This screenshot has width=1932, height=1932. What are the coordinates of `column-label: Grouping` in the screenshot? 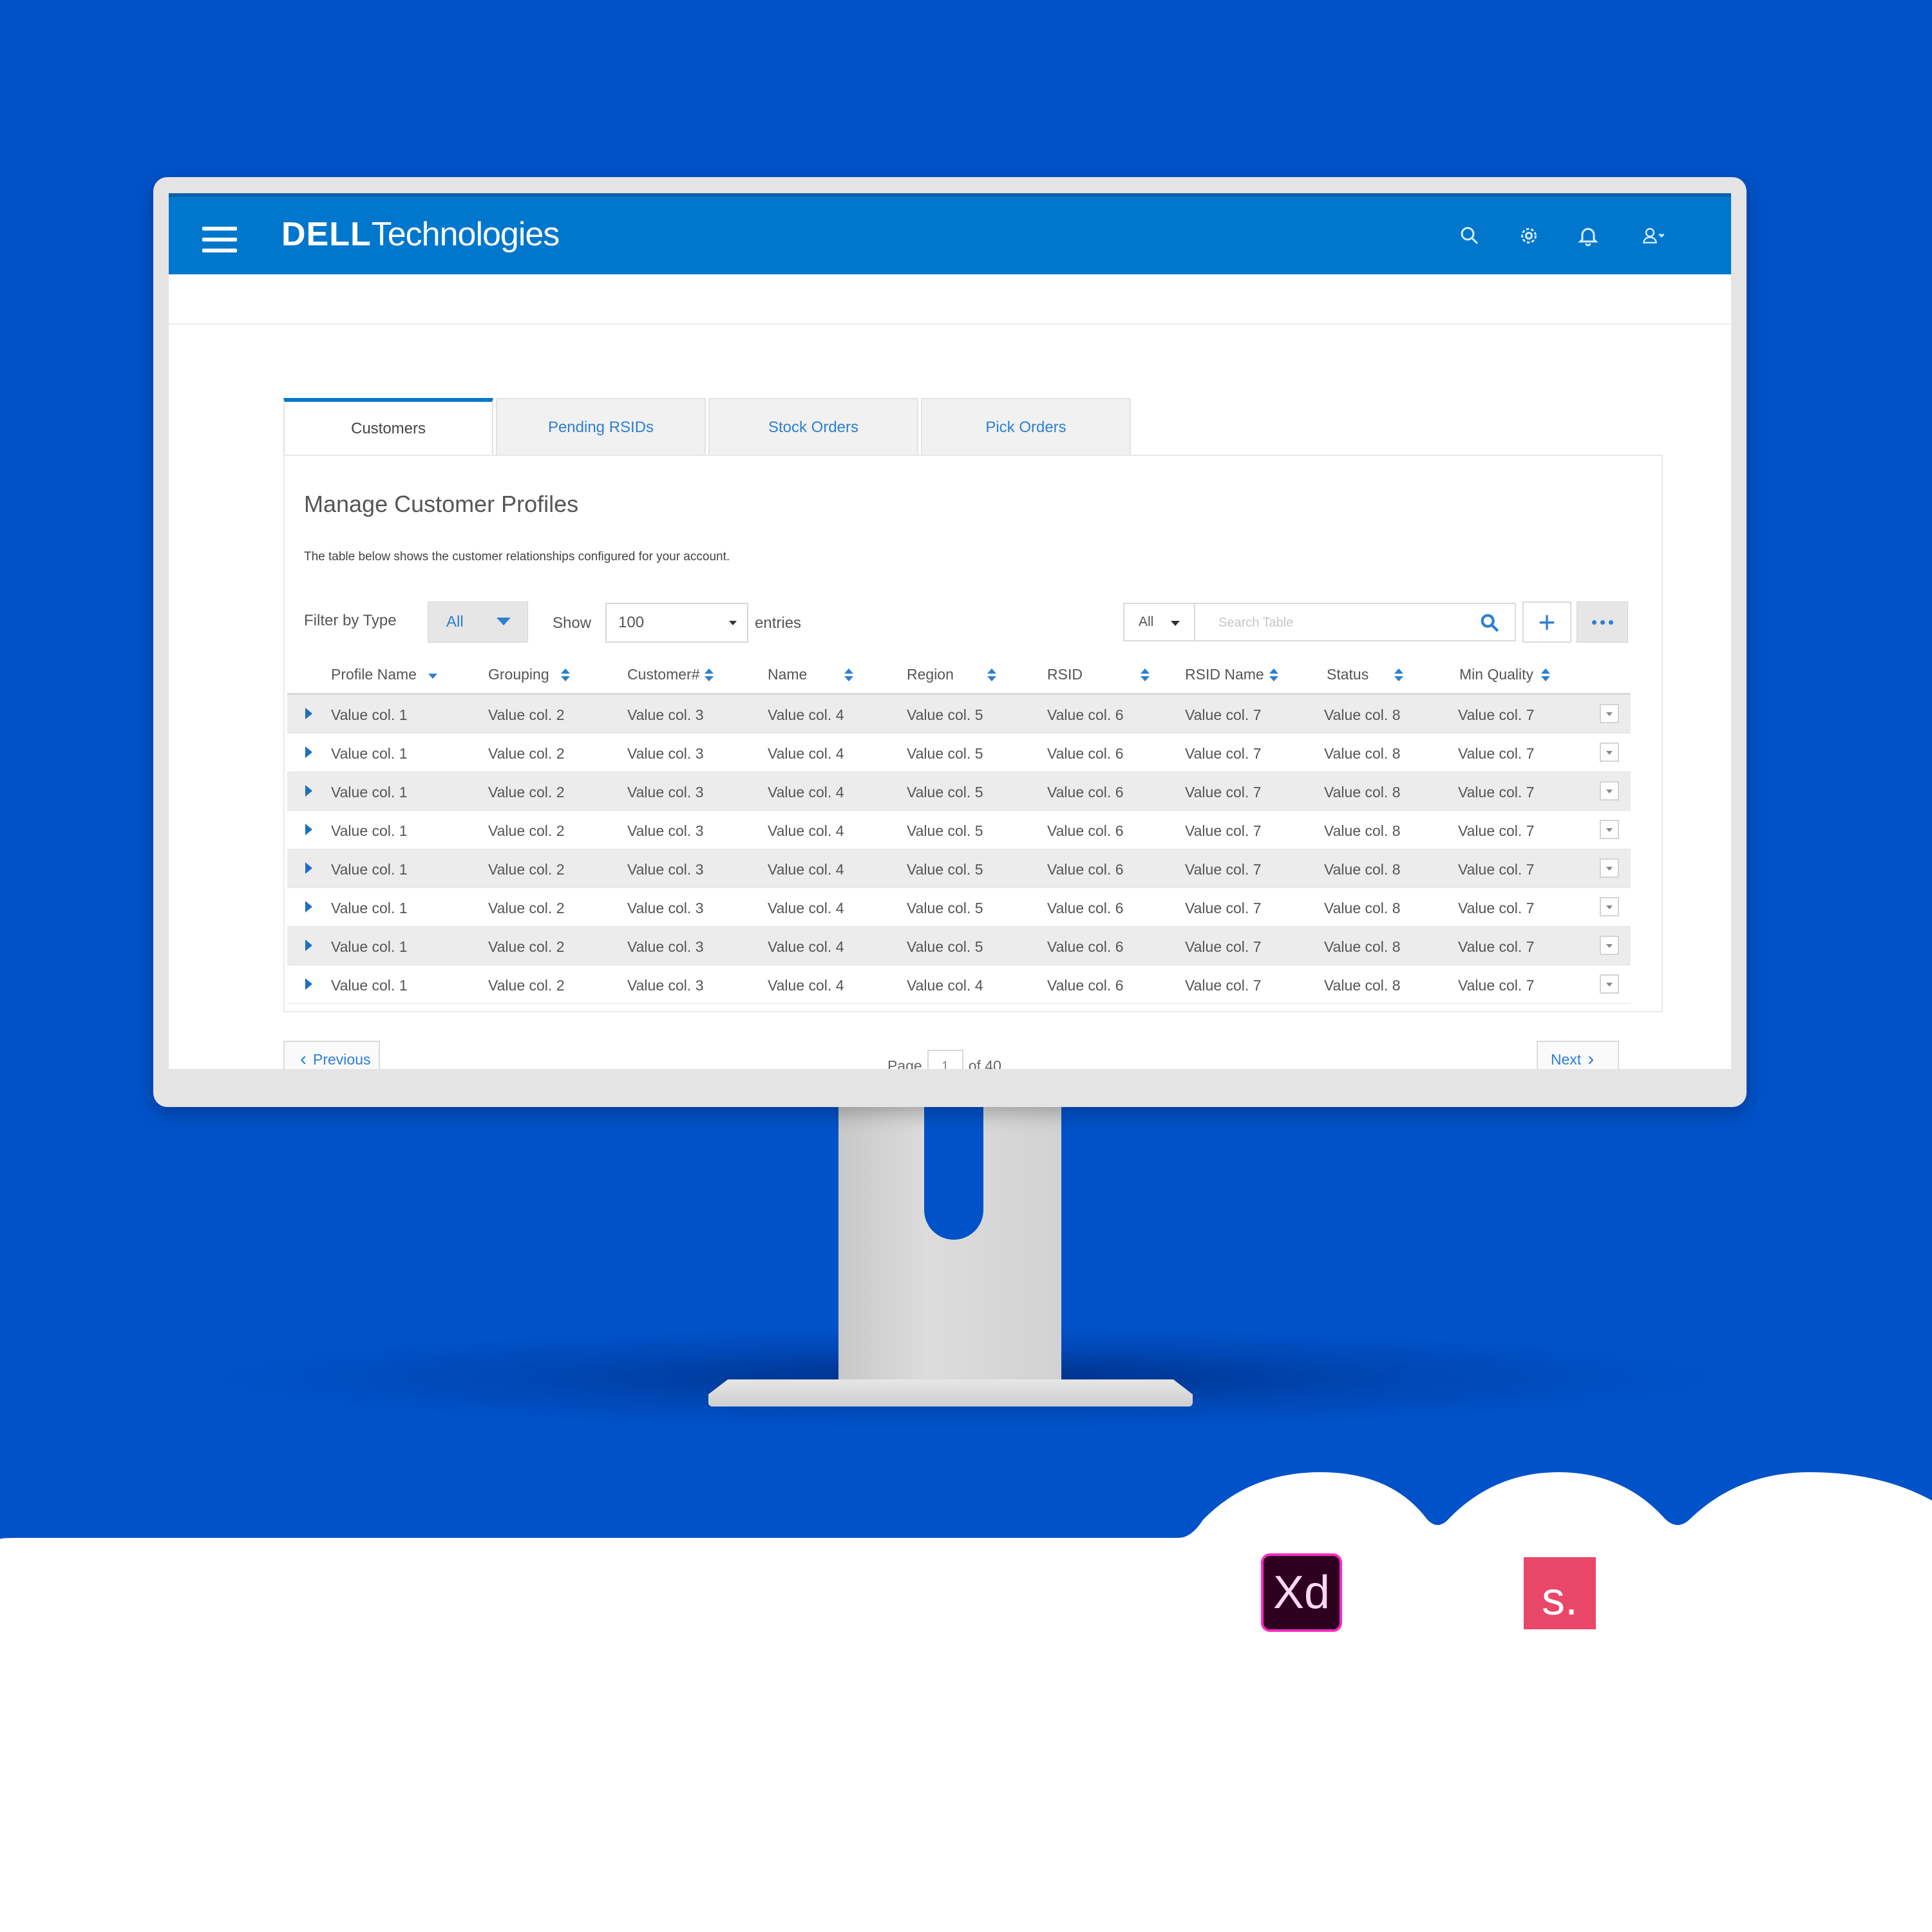 It's located at (518, 675).